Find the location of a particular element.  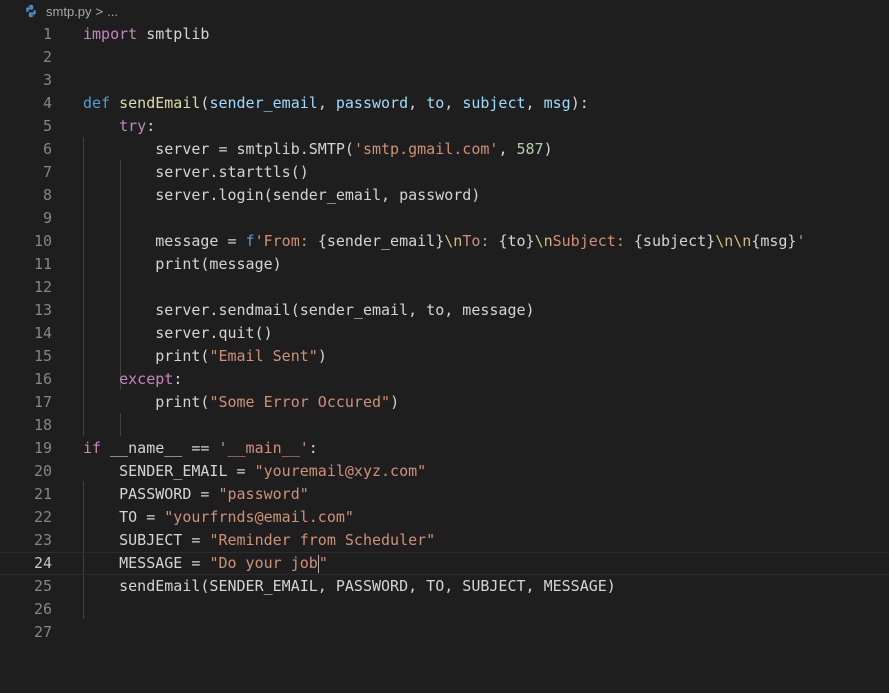

code-text: server.quit() is located at coordinates (178, 333).